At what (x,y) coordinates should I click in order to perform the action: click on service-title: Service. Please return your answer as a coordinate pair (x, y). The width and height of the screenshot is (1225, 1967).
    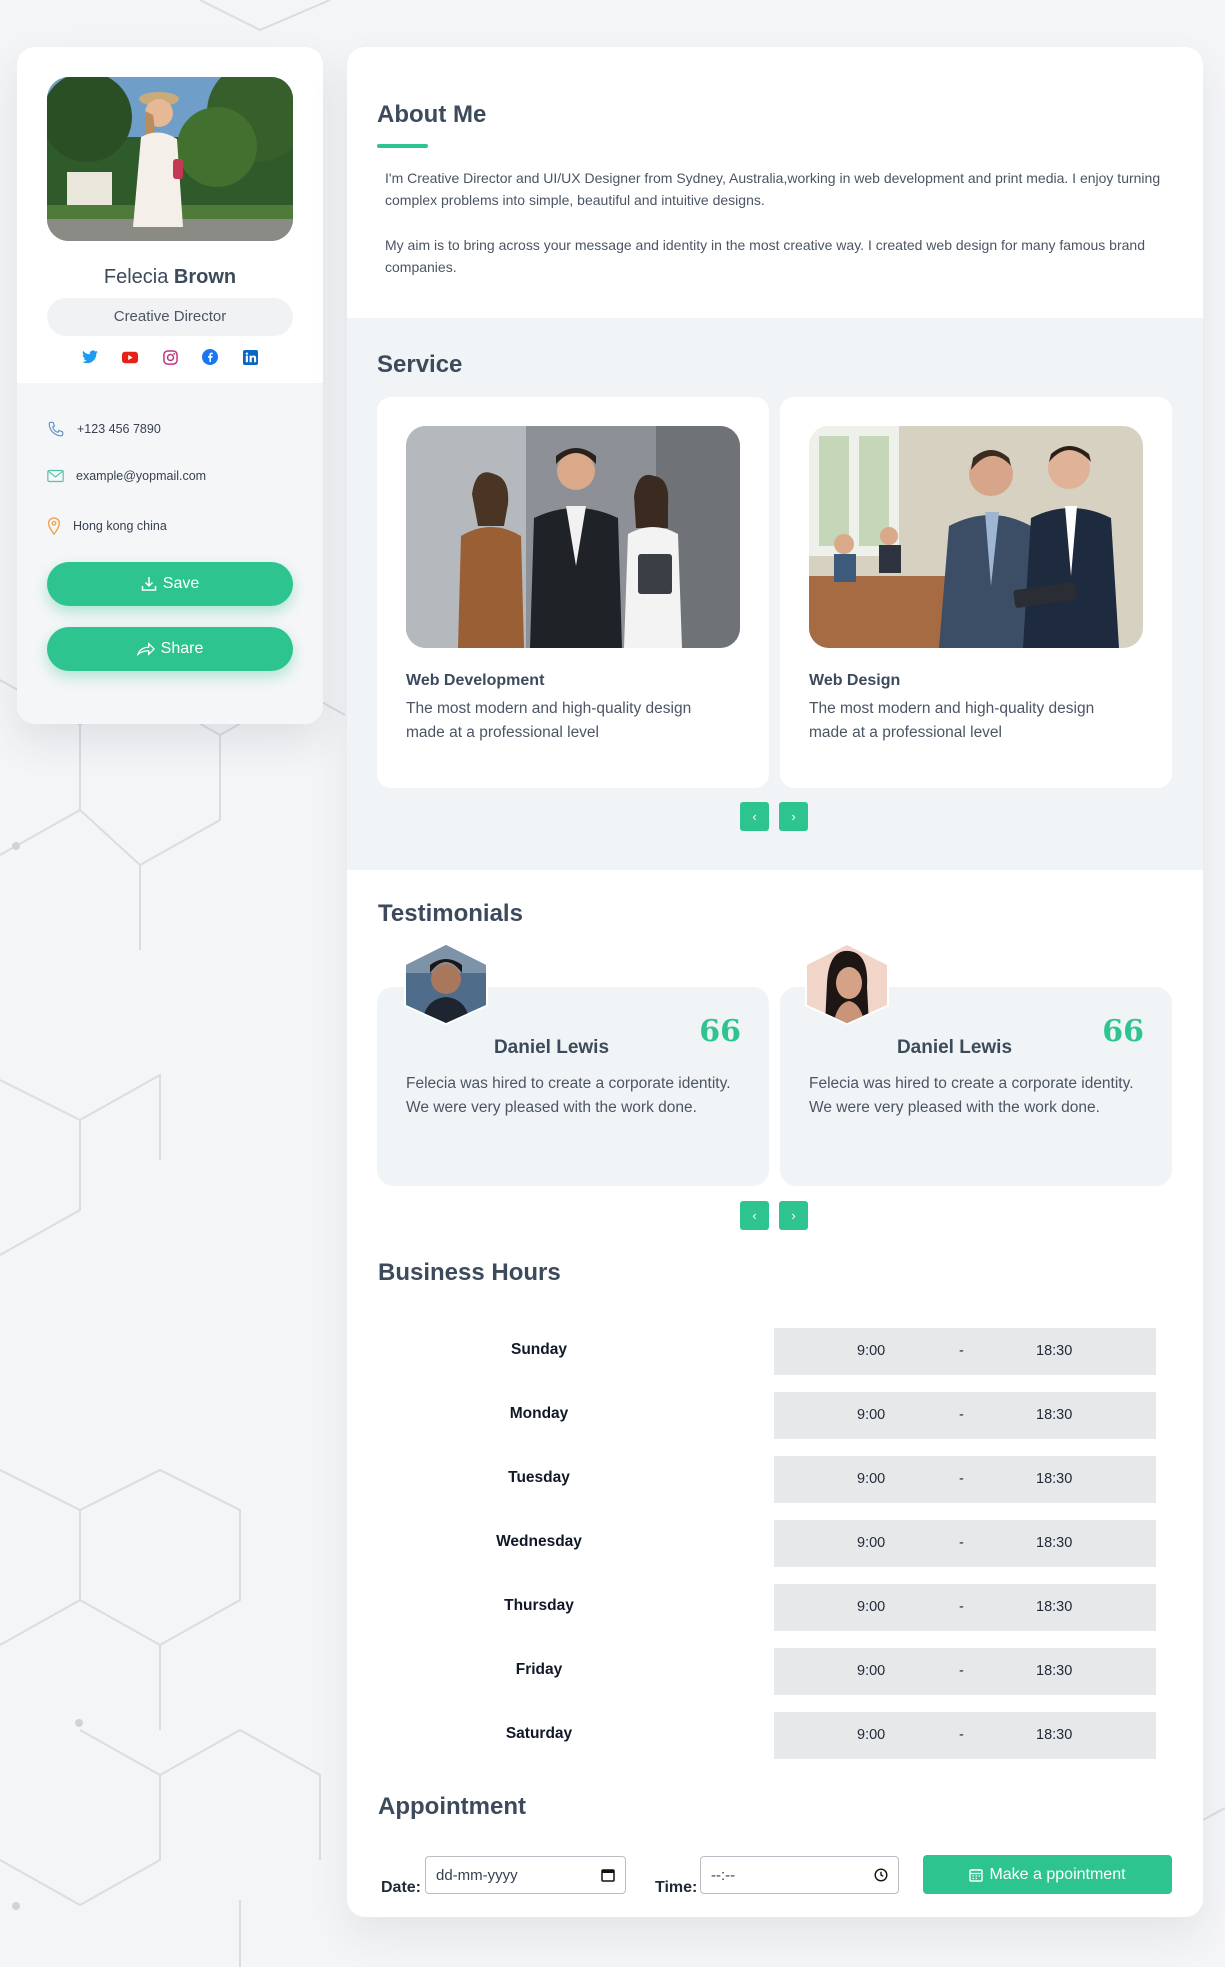
    Looking at the image, I should click on (420, 364).